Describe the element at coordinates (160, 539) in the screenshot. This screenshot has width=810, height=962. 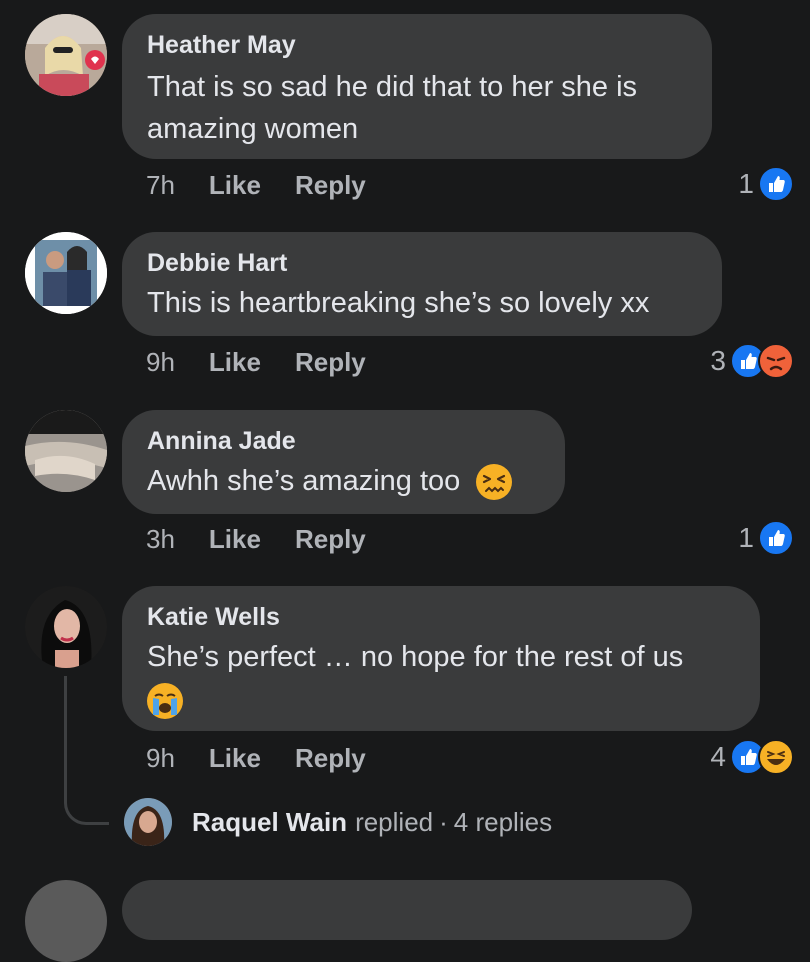
I see `comment-time: 3h` at that location.